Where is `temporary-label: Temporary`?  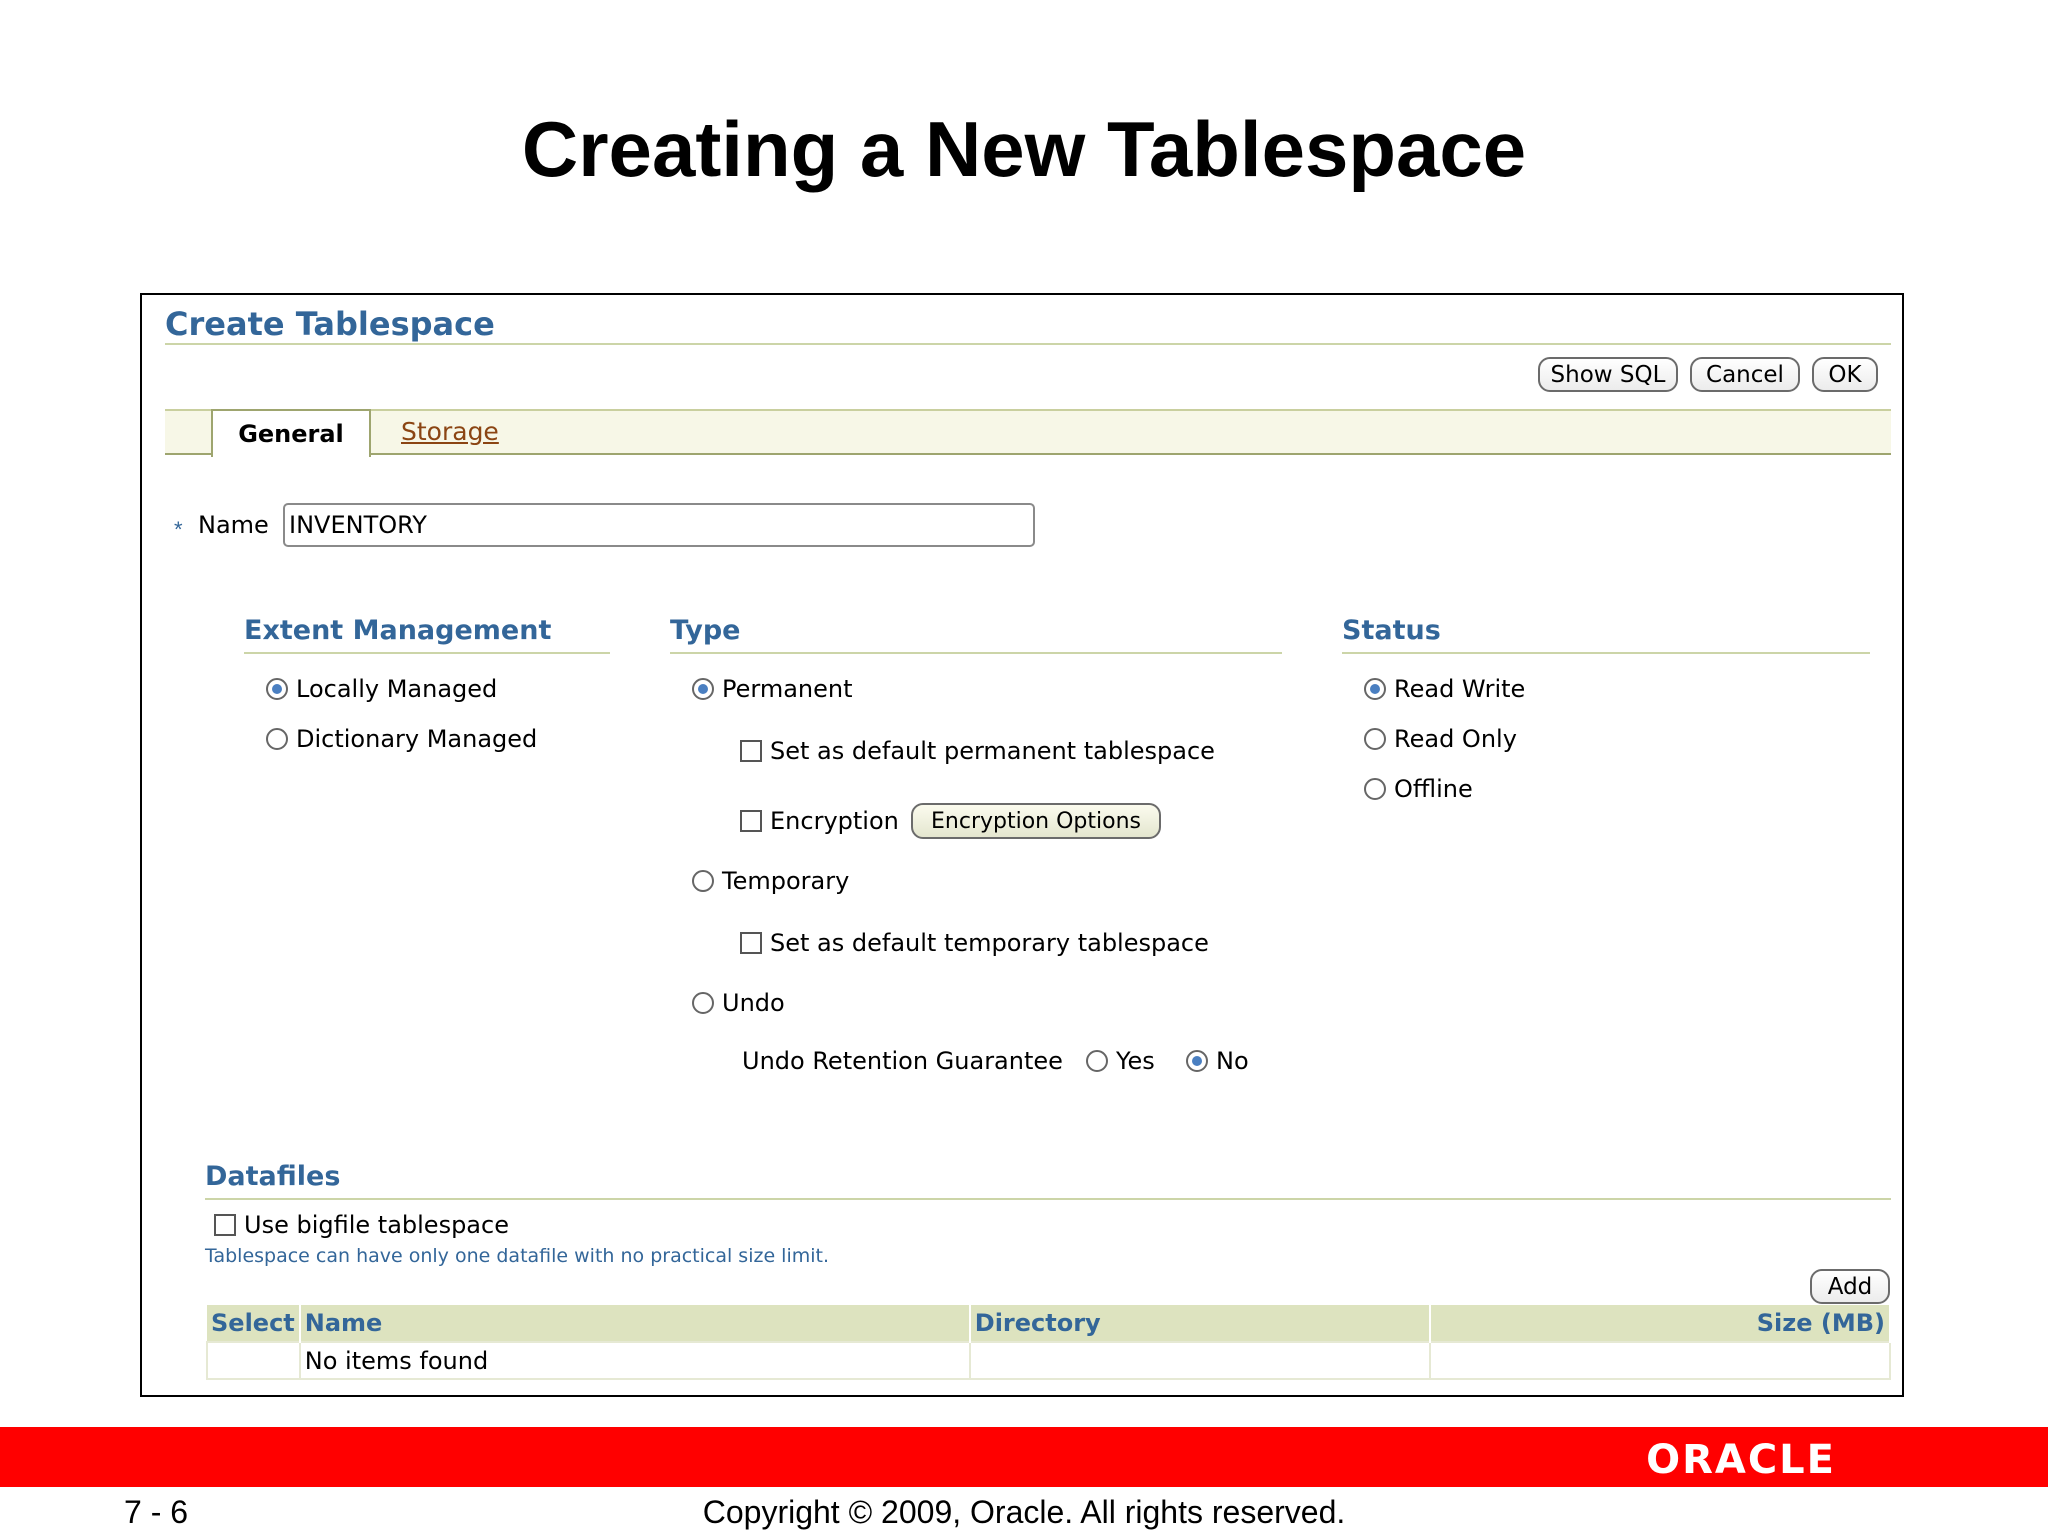 temporary-label: Temporary is located at coordinates (786, 881).